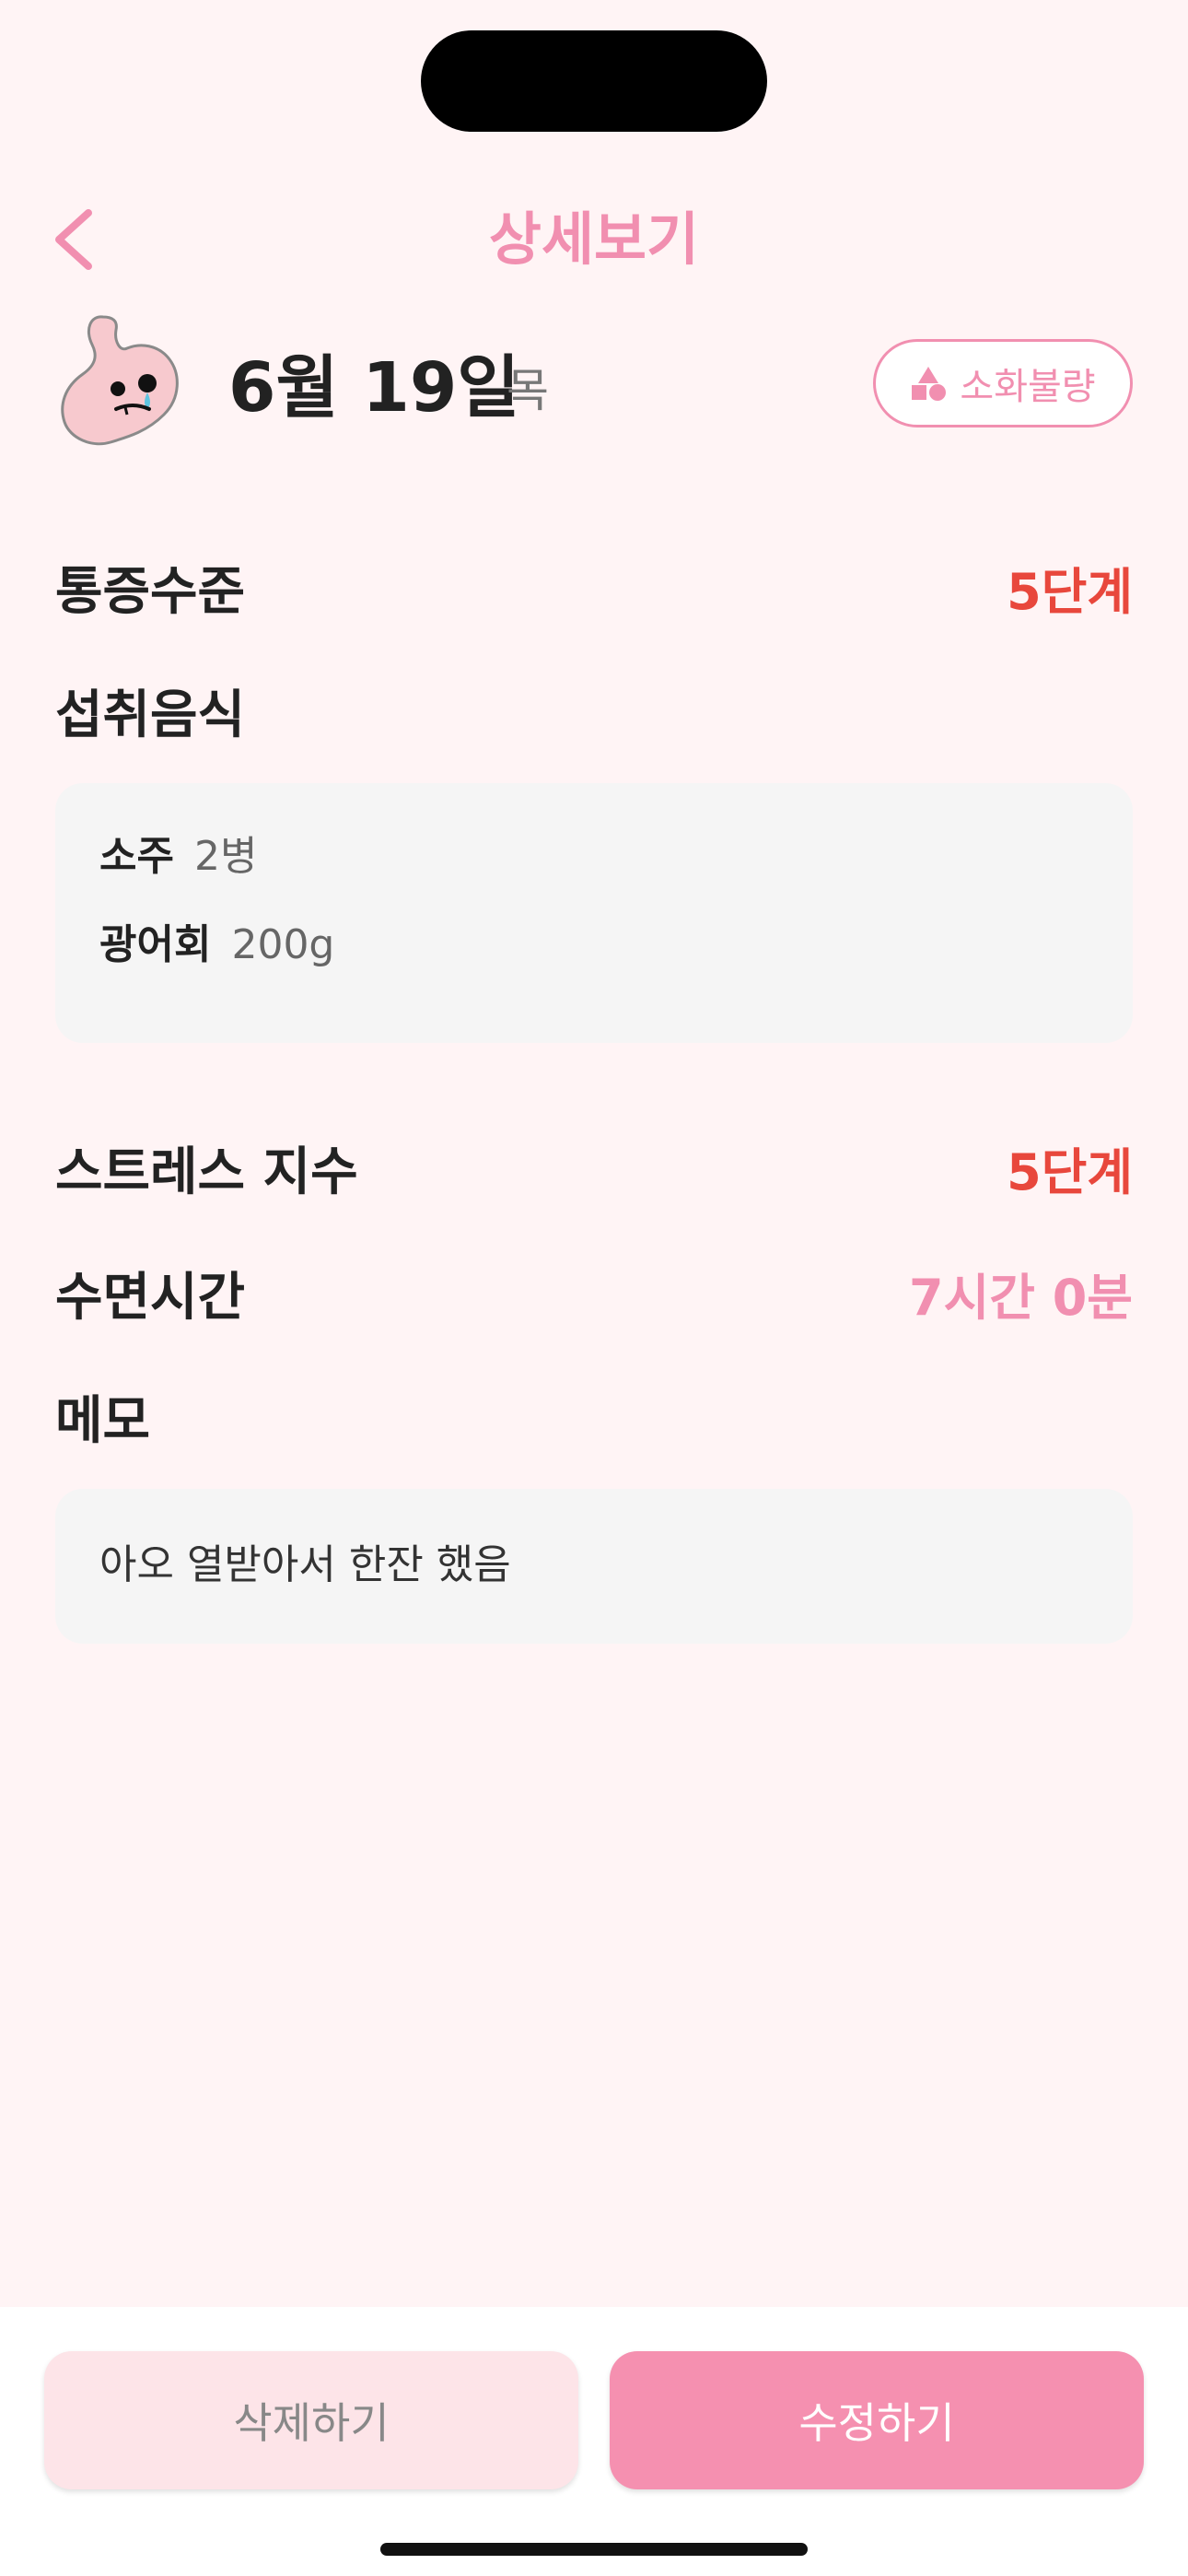 The image size is (1188, 2576). Describe the element at coordinates (225, 856) in the screenshot. I see `food-quantity: 2병` at that location.